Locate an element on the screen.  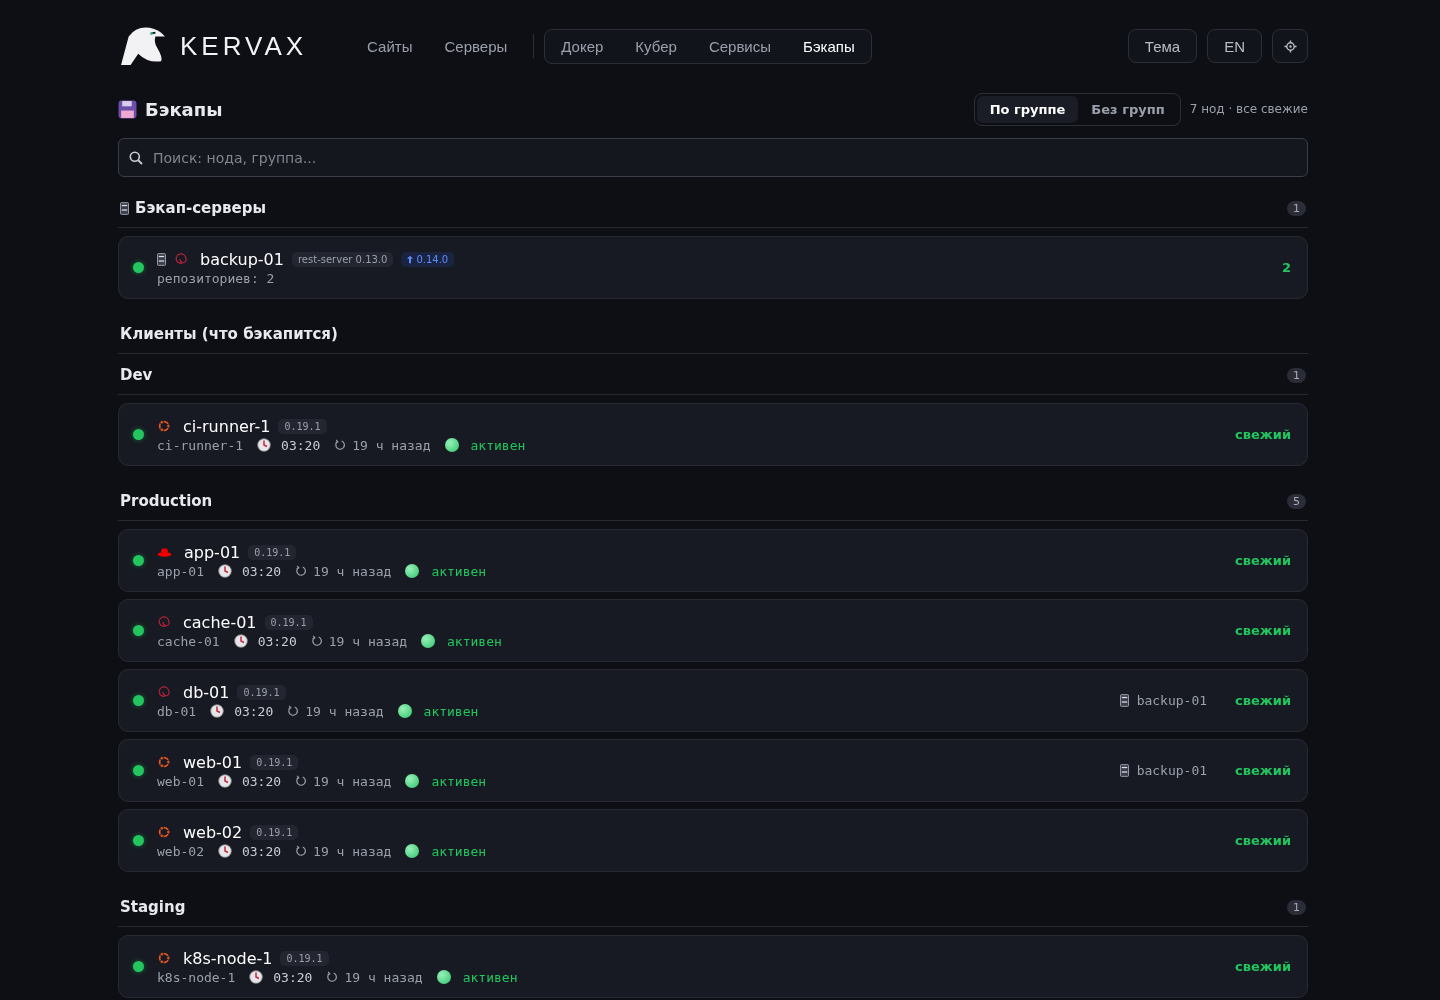
nav-tab: Докер is located at coordinates (582, 46).